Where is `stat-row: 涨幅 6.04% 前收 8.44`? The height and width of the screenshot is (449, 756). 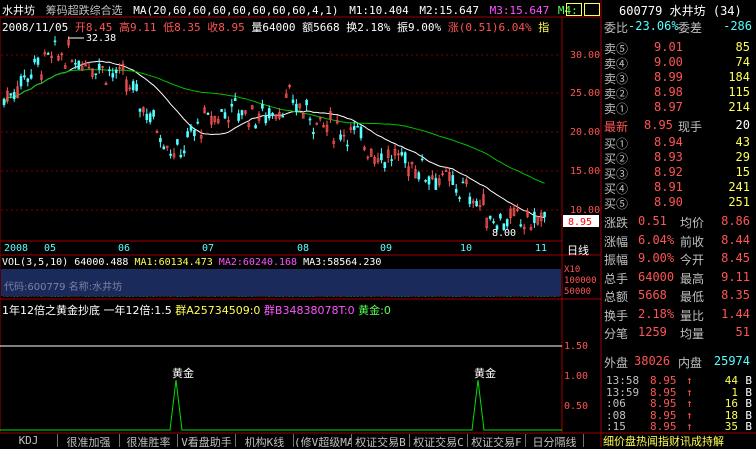 stat-row: 涨幅 6.04% 前收 8.44 is located at coordinates (679, 240).